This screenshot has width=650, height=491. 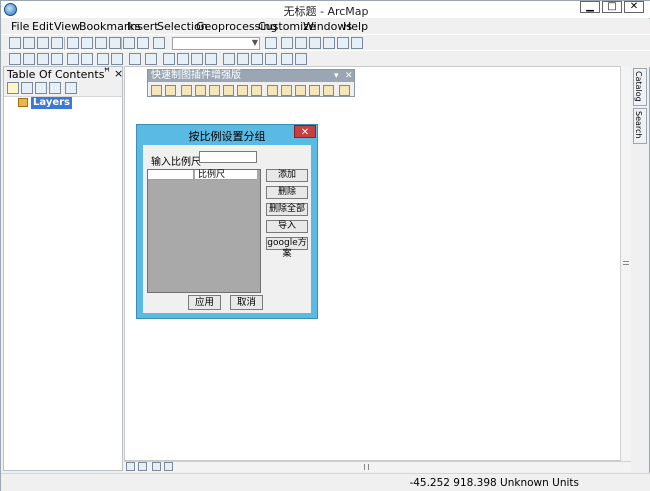 What do you see at coordinates (129, 43) in the screenshot?
I see `undo-icon` at bounding box center [129, 43].